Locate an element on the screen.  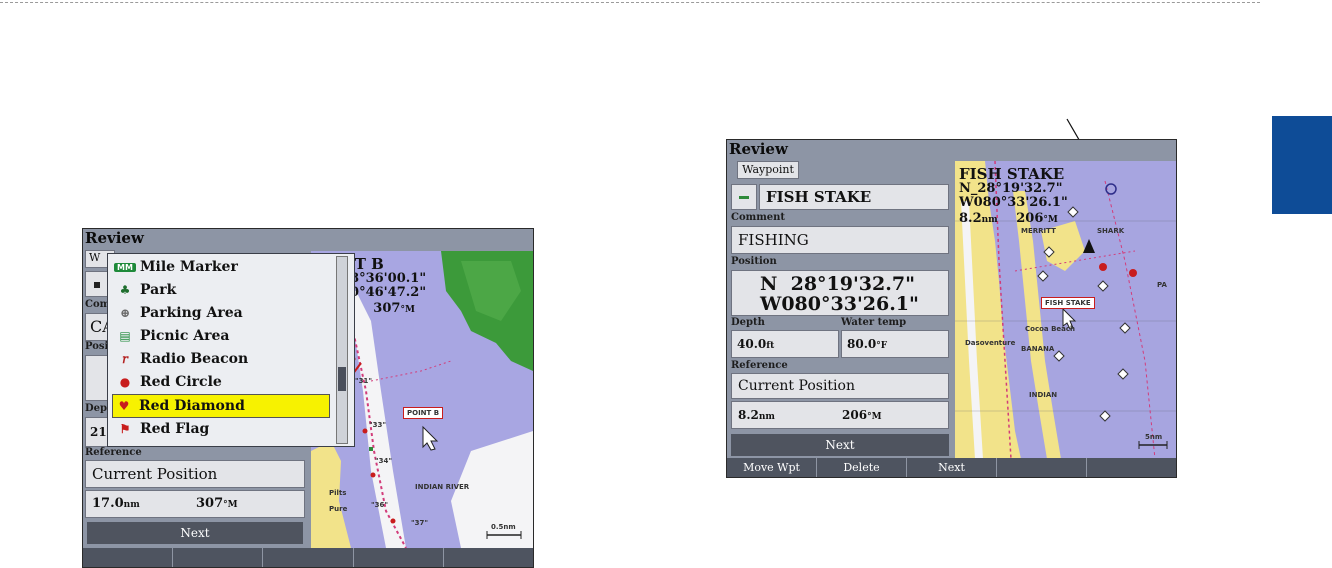
latitude-value: N 28°19'32.7" is located at coordinates (837, 284).